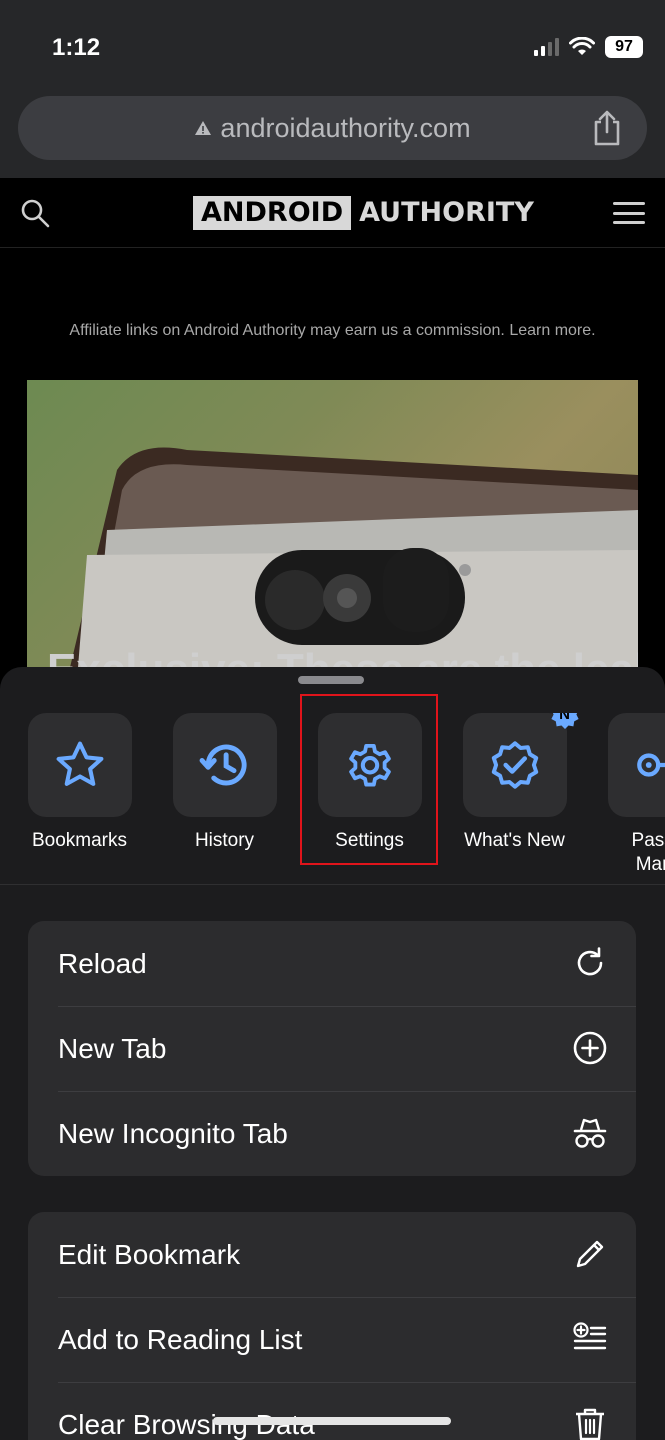 Image resolution: width=665 pixels, height=1440 pixels. Describe the element at coordinates (648, 852) in the screenshot. I see `destination-label: Passw Mana` at that location.